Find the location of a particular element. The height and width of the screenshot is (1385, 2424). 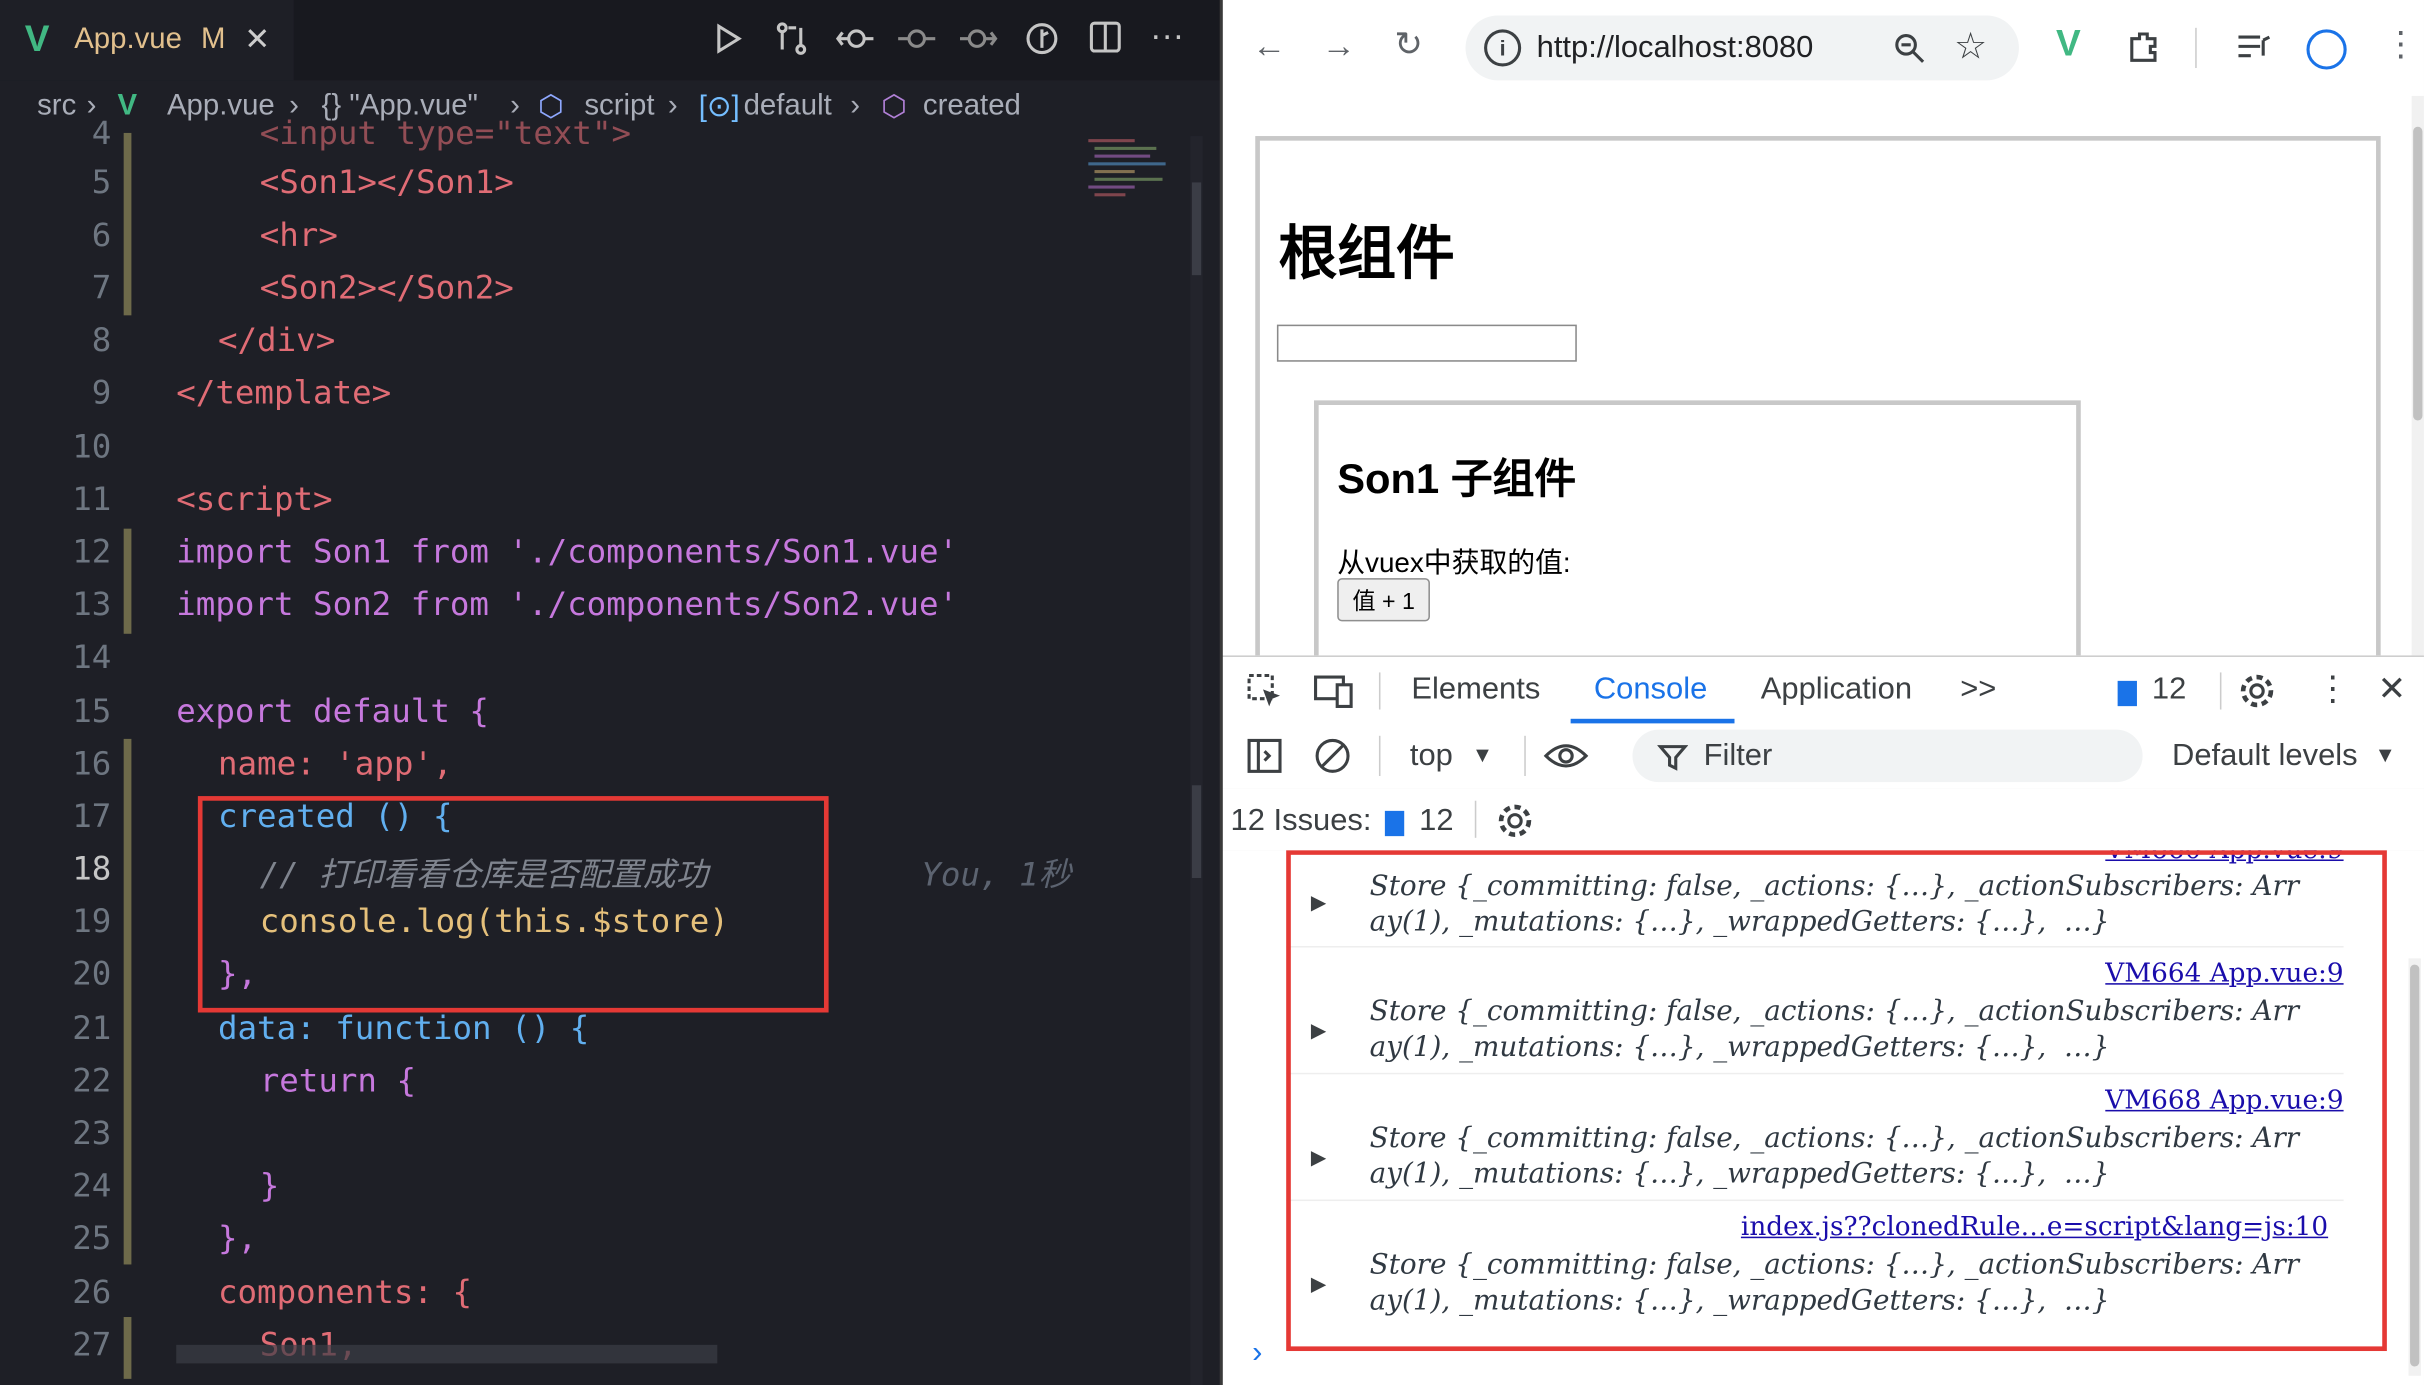

zoom-icon is located at coordinates (1909, 48).